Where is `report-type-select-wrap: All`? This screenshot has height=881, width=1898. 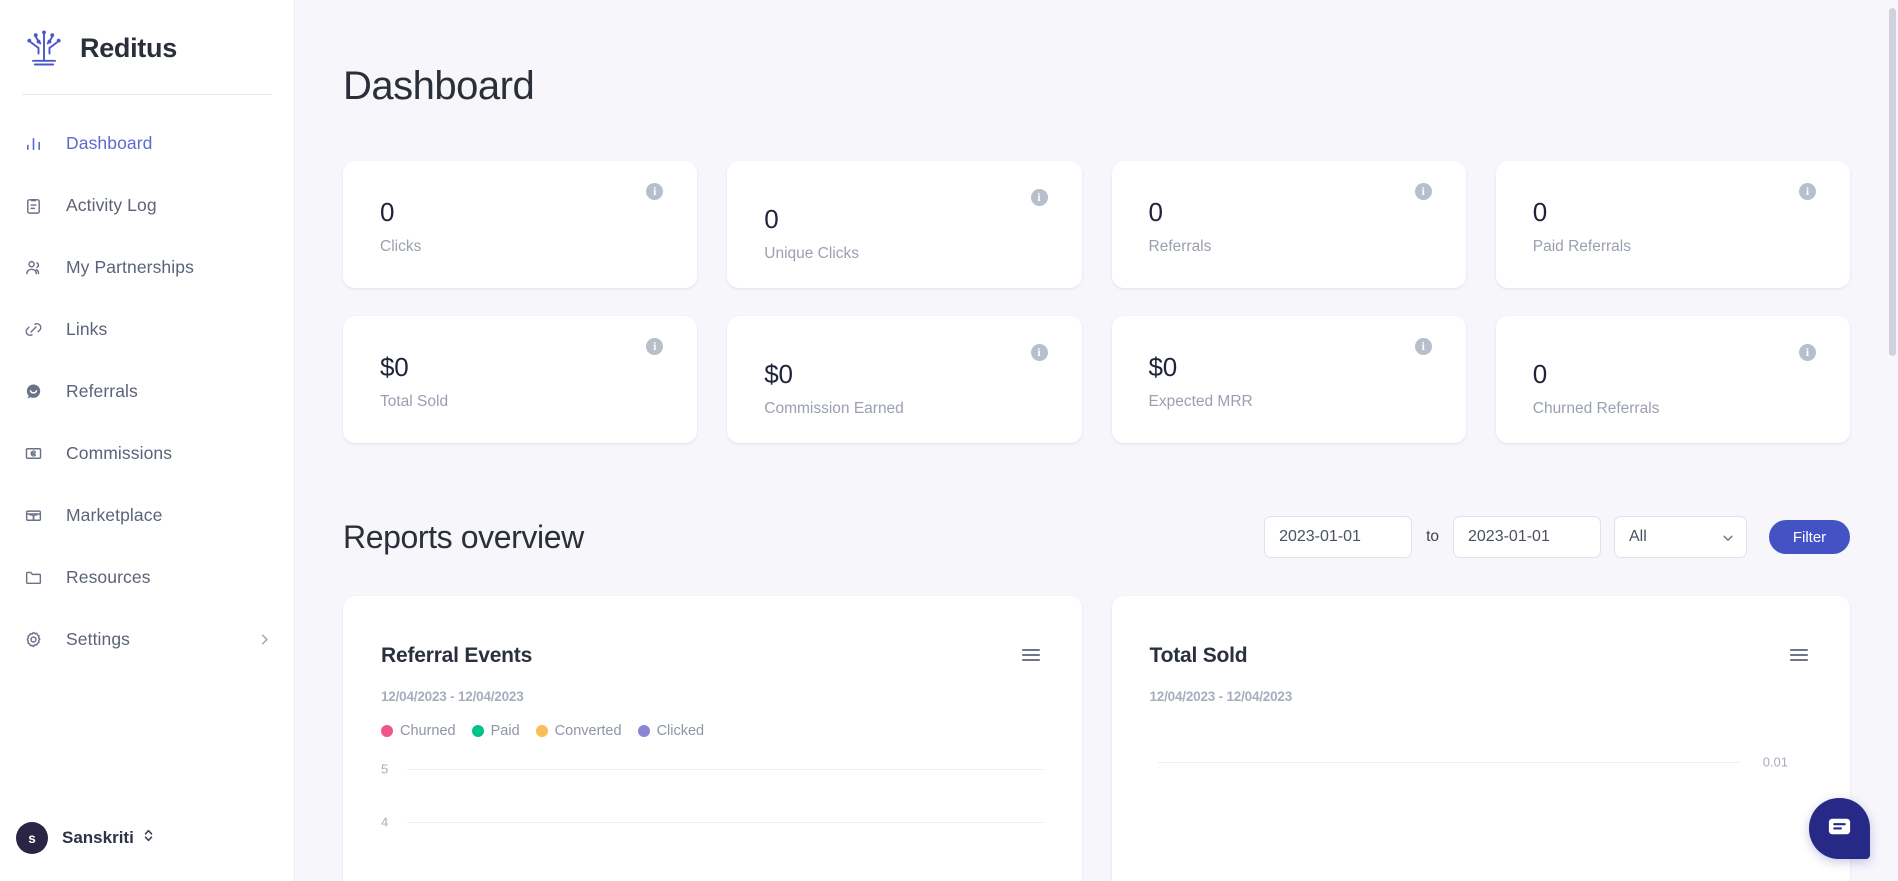
report-type-select-wrap: All is located at coordinates (1680, 537).